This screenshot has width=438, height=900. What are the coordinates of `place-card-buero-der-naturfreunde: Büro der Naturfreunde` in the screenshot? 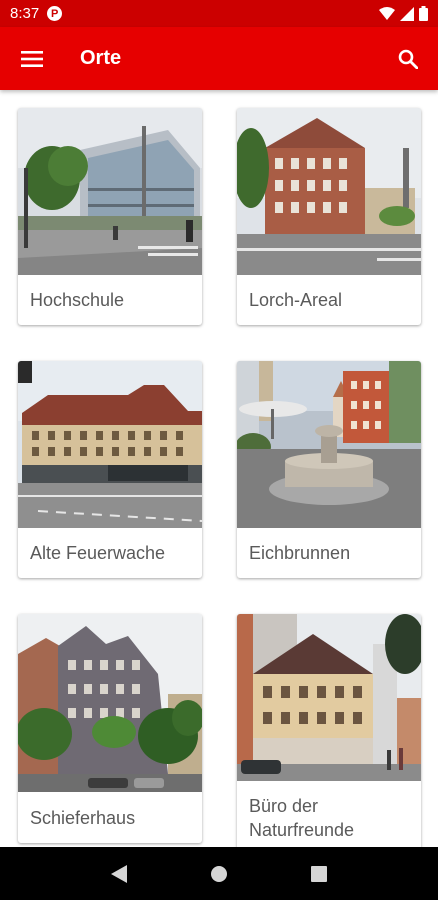 It's located at (329, 730).